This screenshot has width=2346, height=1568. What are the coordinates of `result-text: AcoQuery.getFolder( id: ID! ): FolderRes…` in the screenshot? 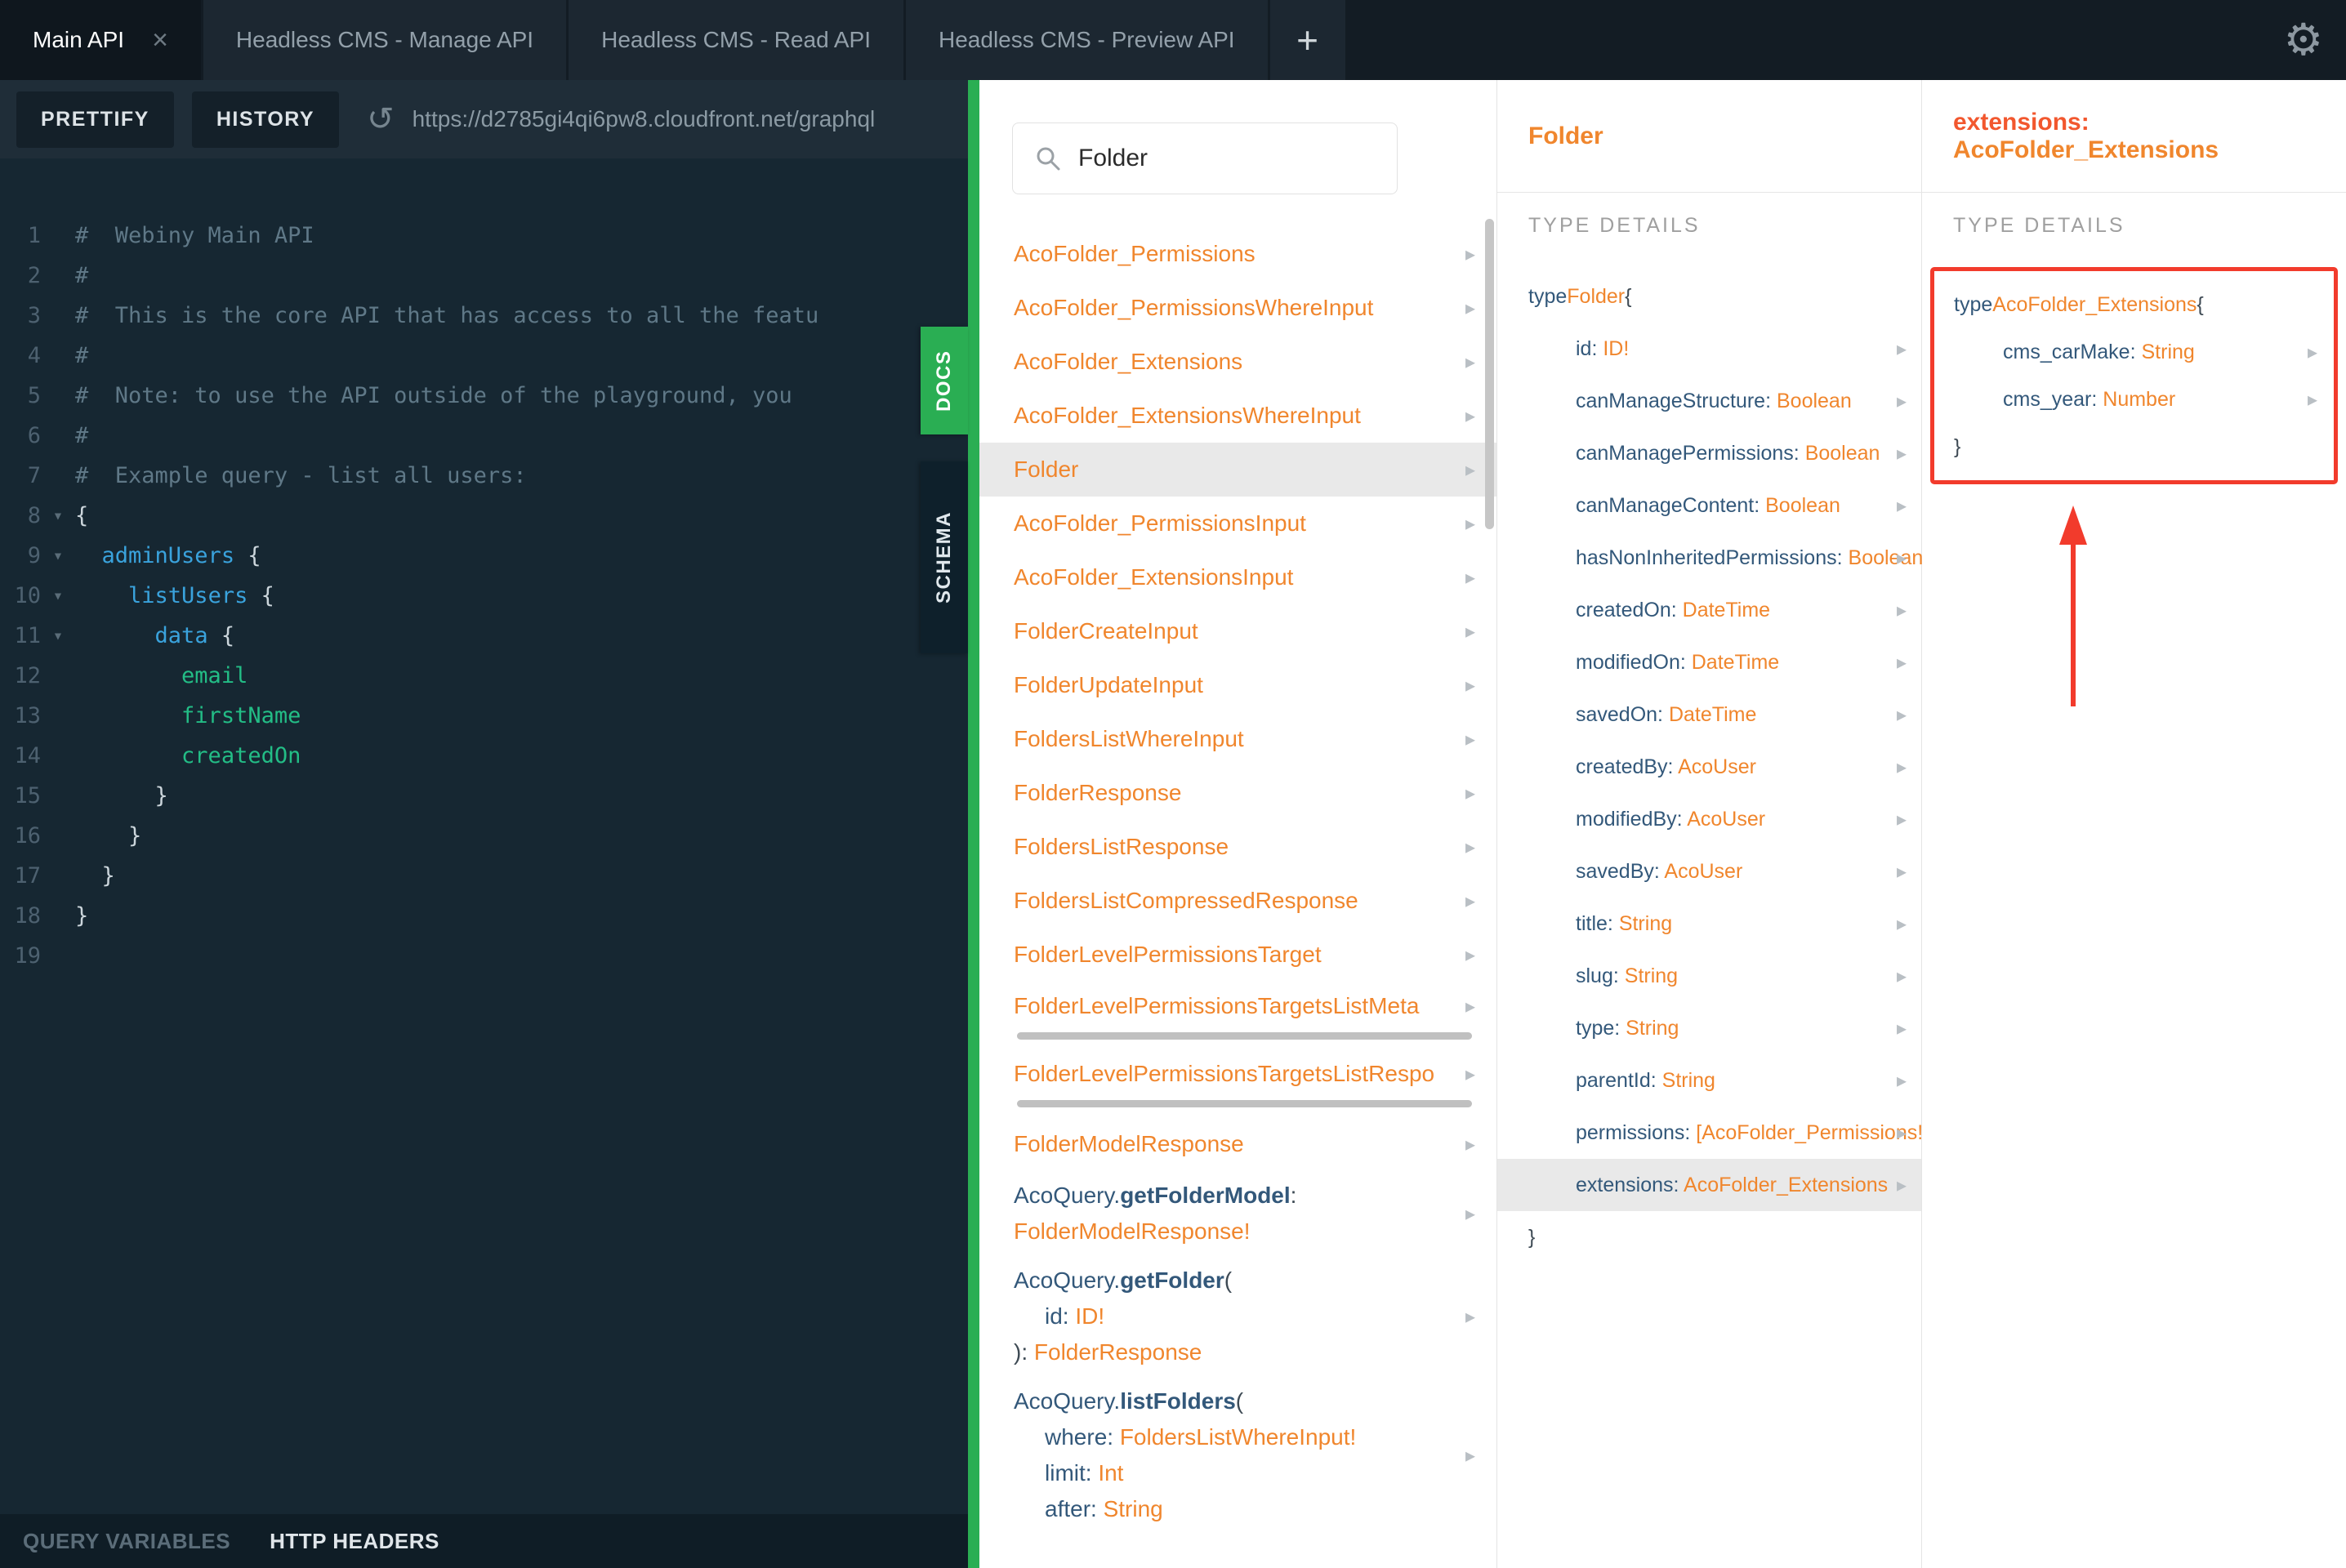 It's located at (1235, 1316).